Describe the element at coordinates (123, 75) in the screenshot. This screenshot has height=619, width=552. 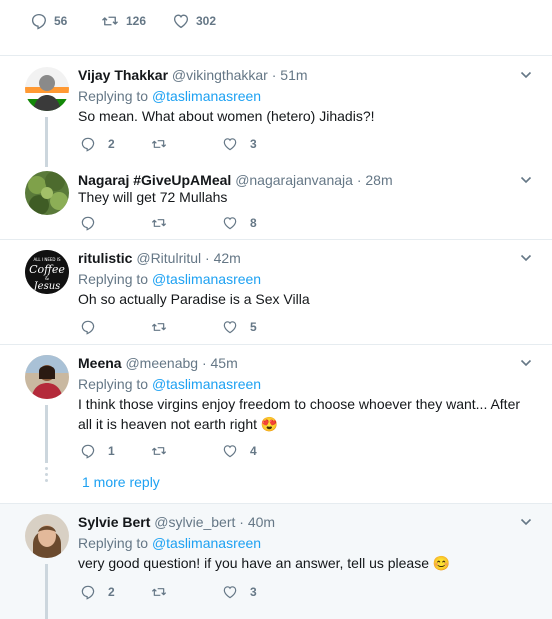
I see `display-name: Vijay Thakkar` at that location.